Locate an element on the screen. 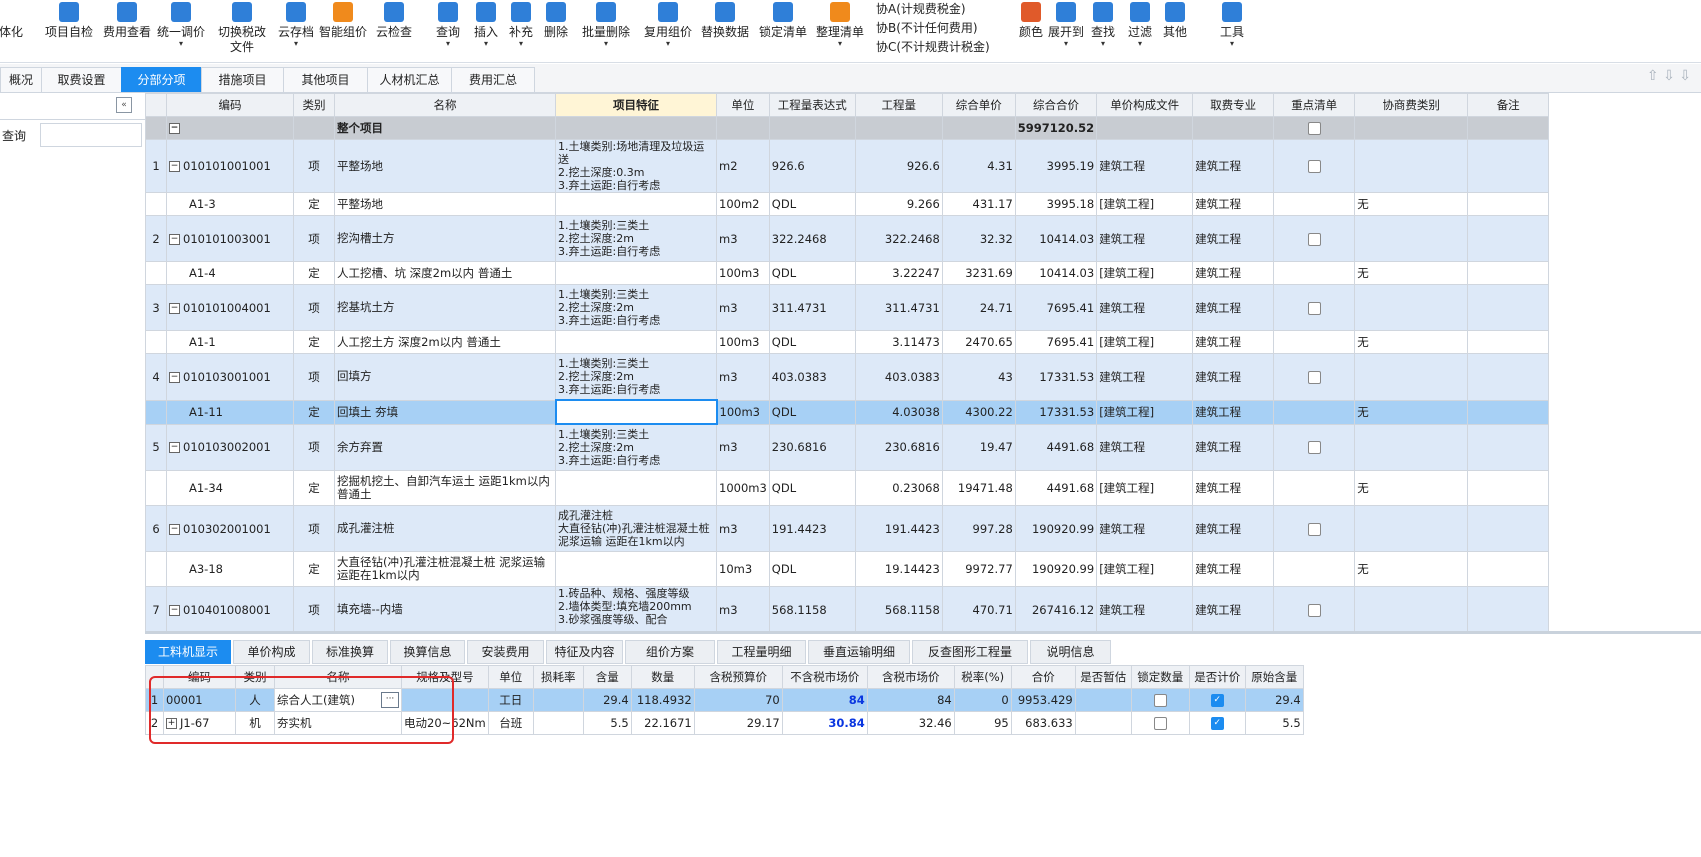 This screenshot has height=857, width=1701. toolbar-button-15: 锁定清单 is located at coordinates (783, 31).